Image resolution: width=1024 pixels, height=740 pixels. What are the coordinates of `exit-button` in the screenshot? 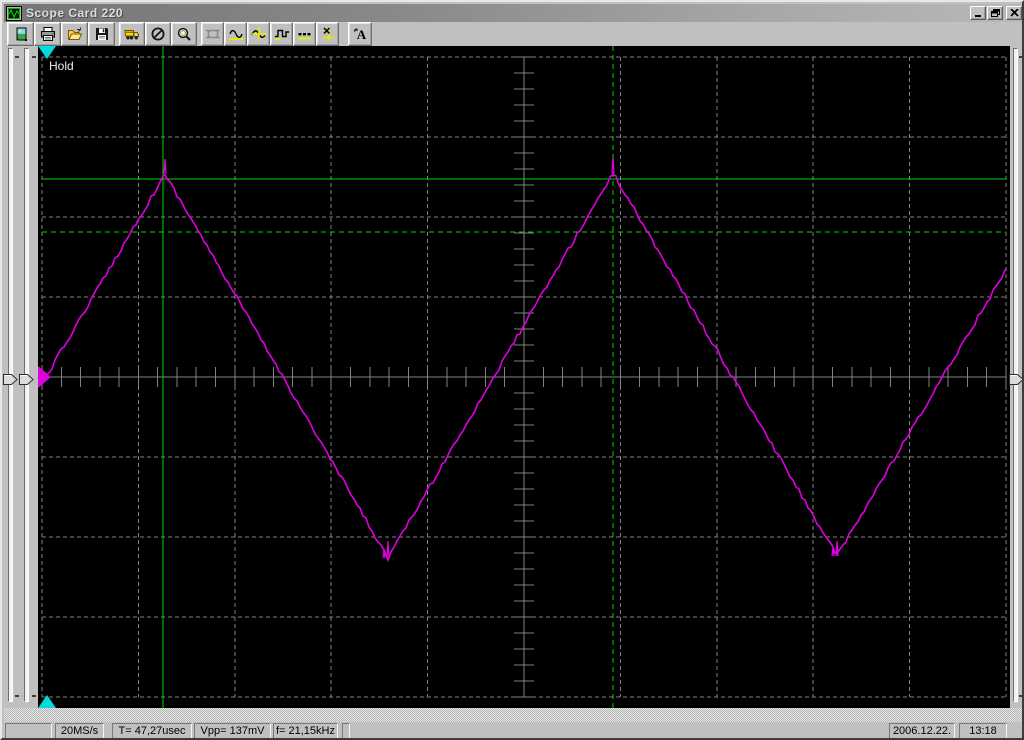 It's located at (20, 34).